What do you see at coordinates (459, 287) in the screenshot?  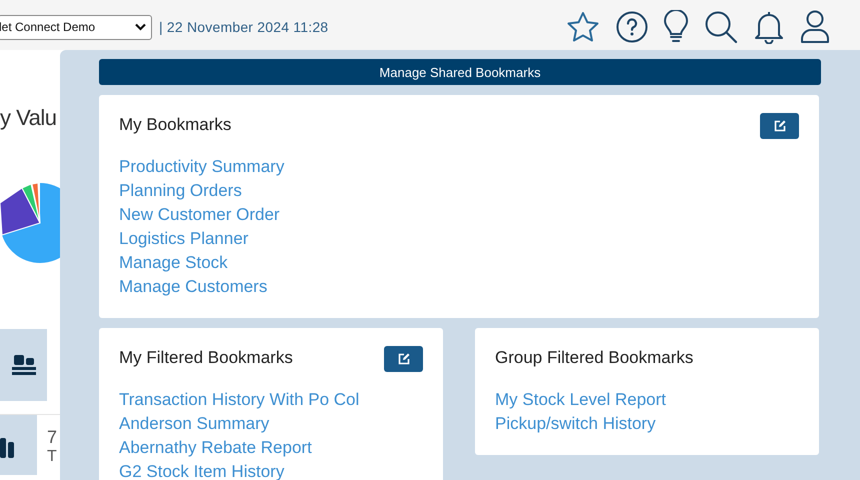 I see `bookmark-link: Manage Customers` at bounding box center [459, 287].